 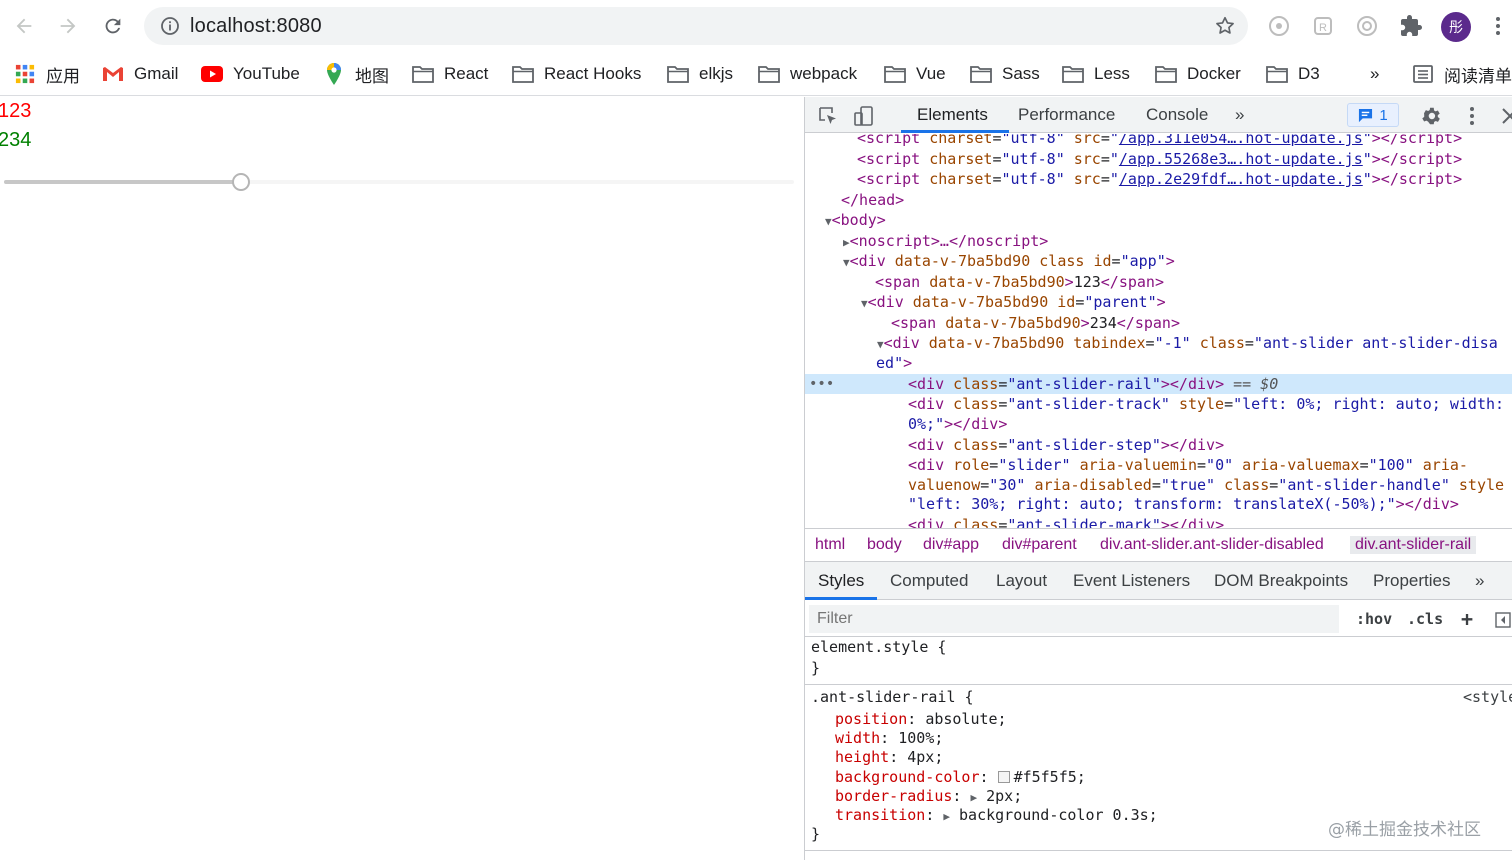 What do you see at coordinates (24, 26) in the screenshot?
I see `back-button` at bounding box center [24, 26].